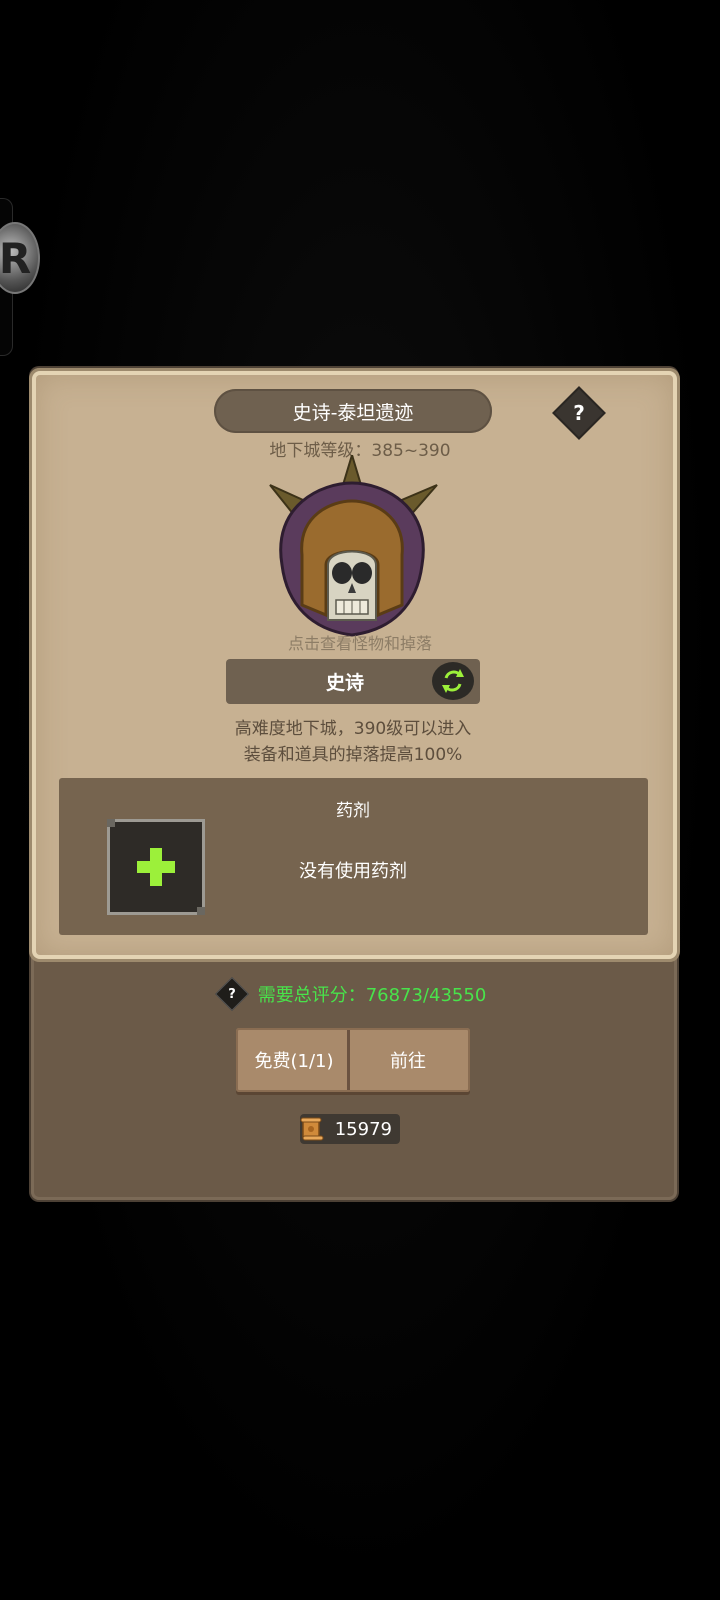  I want to click on score-help-icon: ?, so click(231, 994).